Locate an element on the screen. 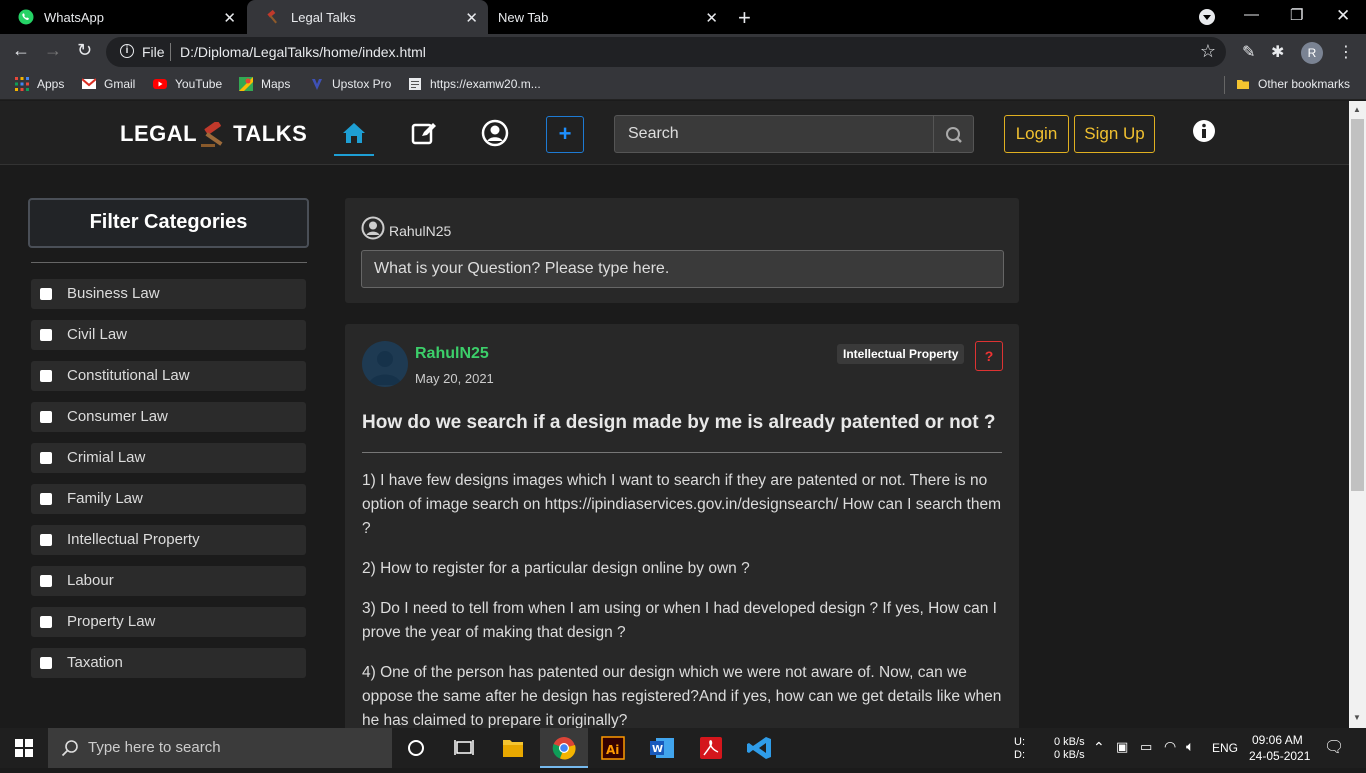 The height and width of the screenshot is (773, 1366). clock-time: 09:06 AM is located at coordinates (1277, 740).